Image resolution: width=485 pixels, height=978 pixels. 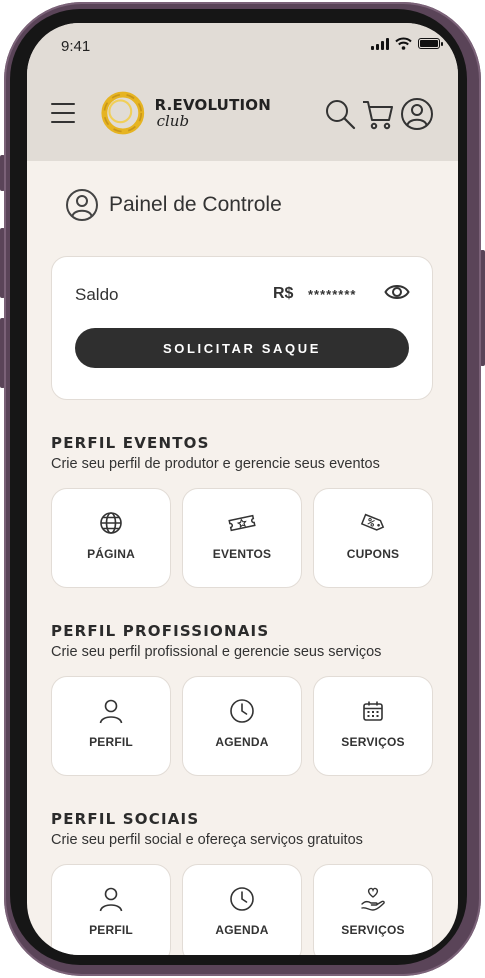 I want to click on coupon-icon, so click(x=372, y=522).